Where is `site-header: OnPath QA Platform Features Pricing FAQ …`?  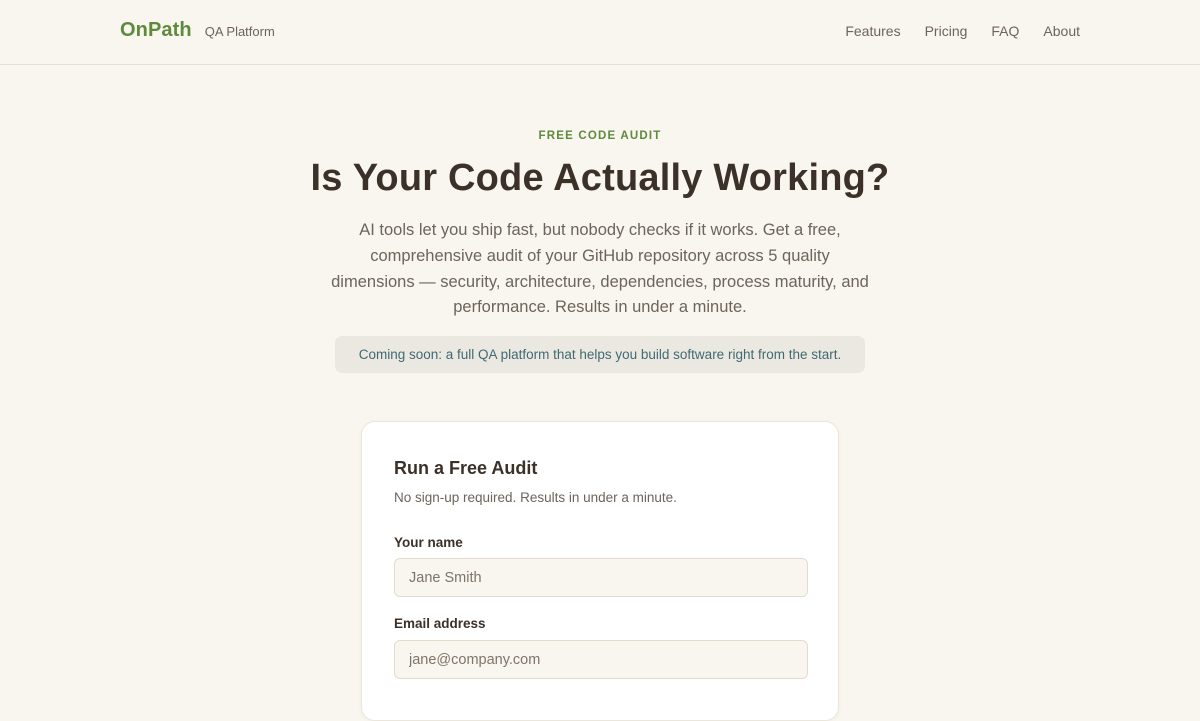
site-header: OnPath QA Platform Features Pricing FAQ … is located at coordinates (600, 32).